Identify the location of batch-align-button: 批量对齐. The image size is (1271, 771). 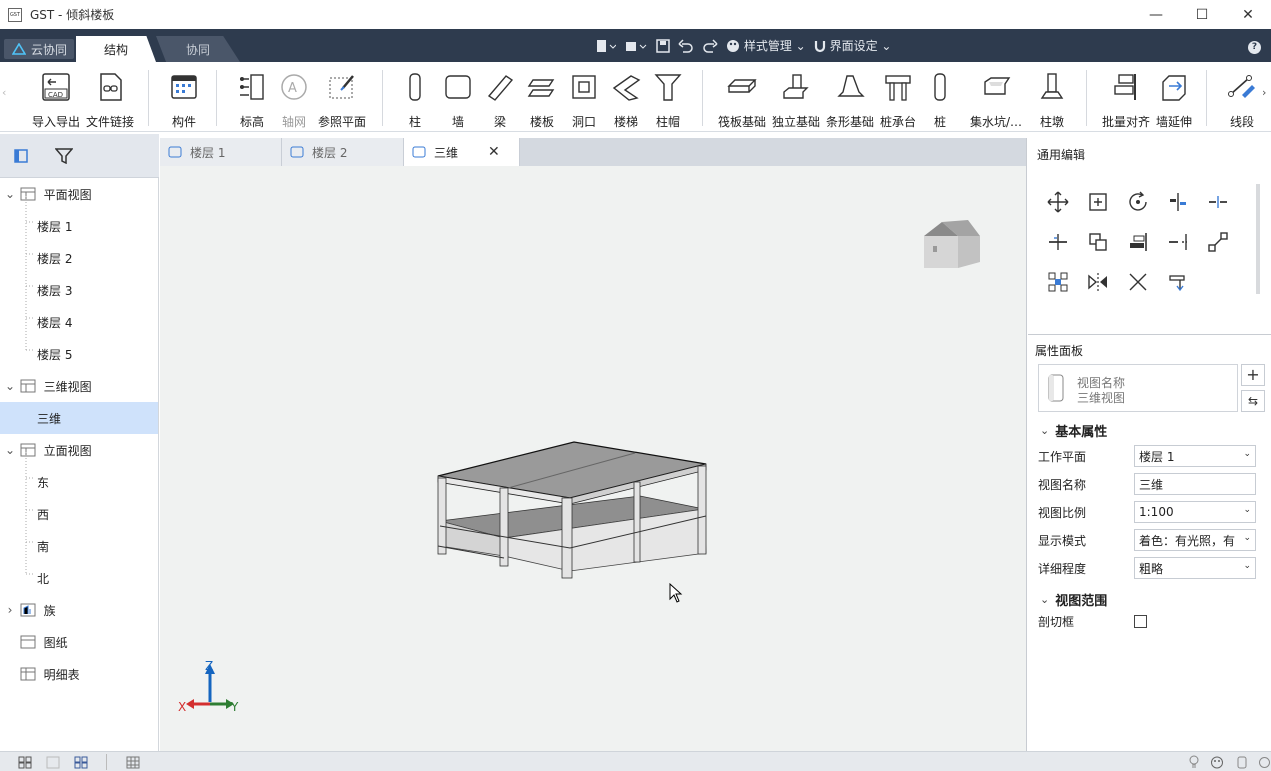
(1126, 99).